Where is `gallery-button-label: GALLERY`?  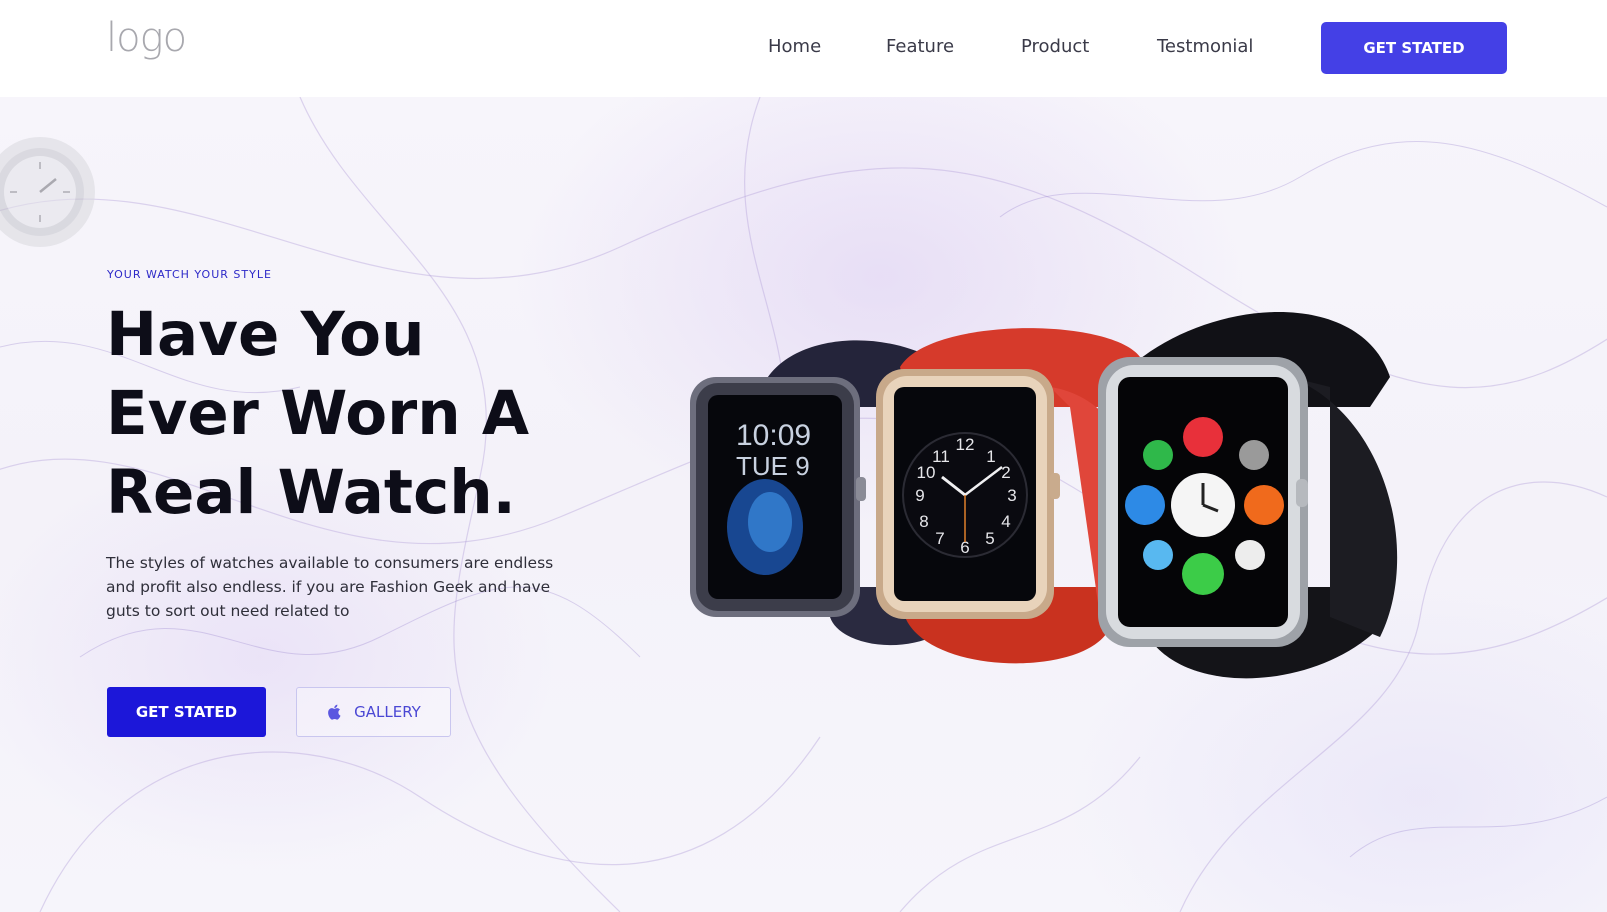 gallery-button-label: GALLERY is located at coordinates (387, 712).